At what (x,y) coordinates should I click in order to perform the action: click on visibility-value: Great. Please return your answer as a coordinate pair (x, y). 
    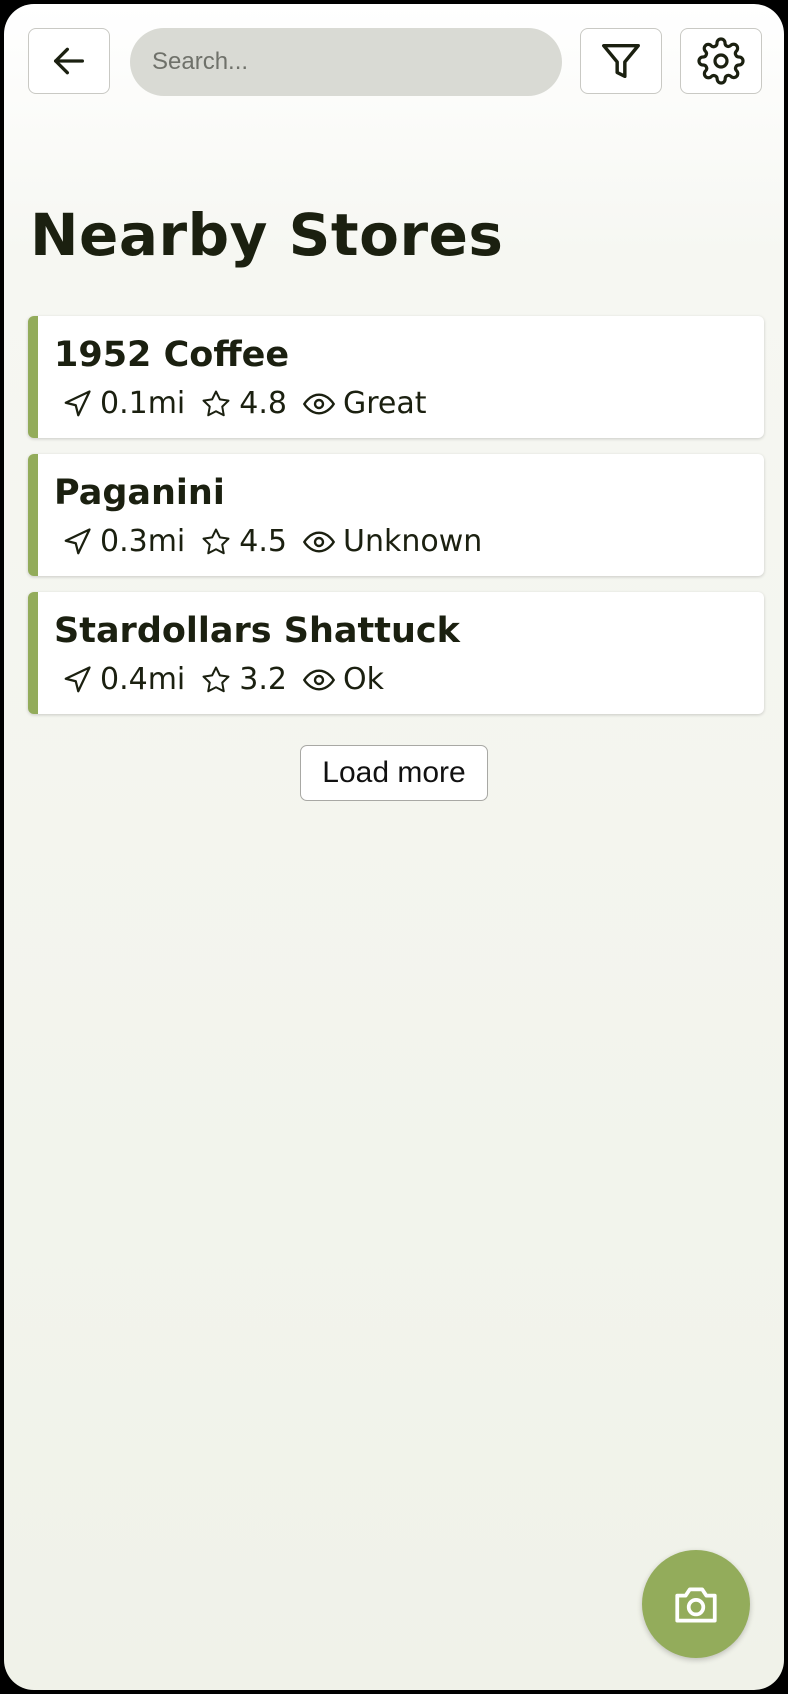
    Looking at the image, I should click on (385, 403).